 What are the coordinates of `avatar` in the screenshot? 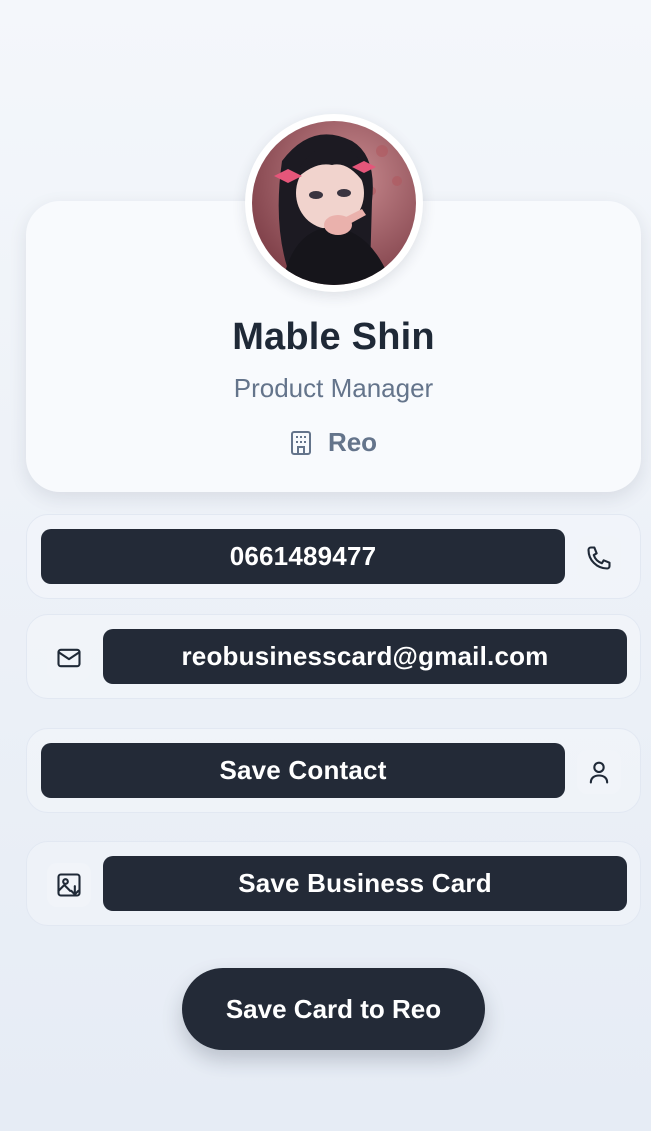 It's located at (334, 203).